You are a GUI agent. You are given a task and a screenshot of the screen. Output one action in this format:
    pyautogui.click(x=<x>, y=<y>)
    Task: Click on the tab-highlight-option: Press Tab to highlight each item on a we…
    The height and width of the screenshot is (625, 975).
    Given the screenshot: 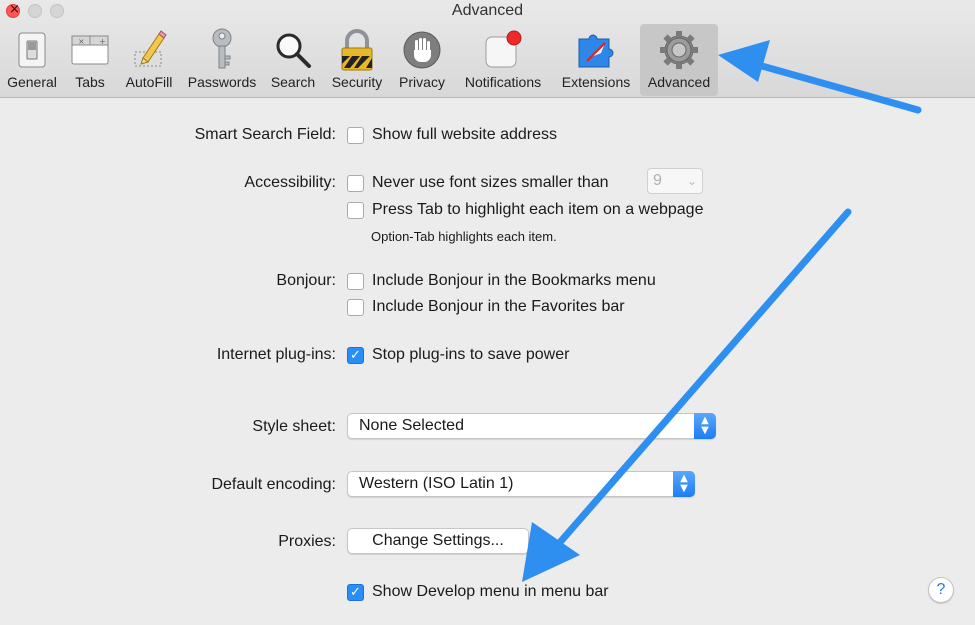 What is the action you would take?
    pyautogui.click(x=525, y=210)
    